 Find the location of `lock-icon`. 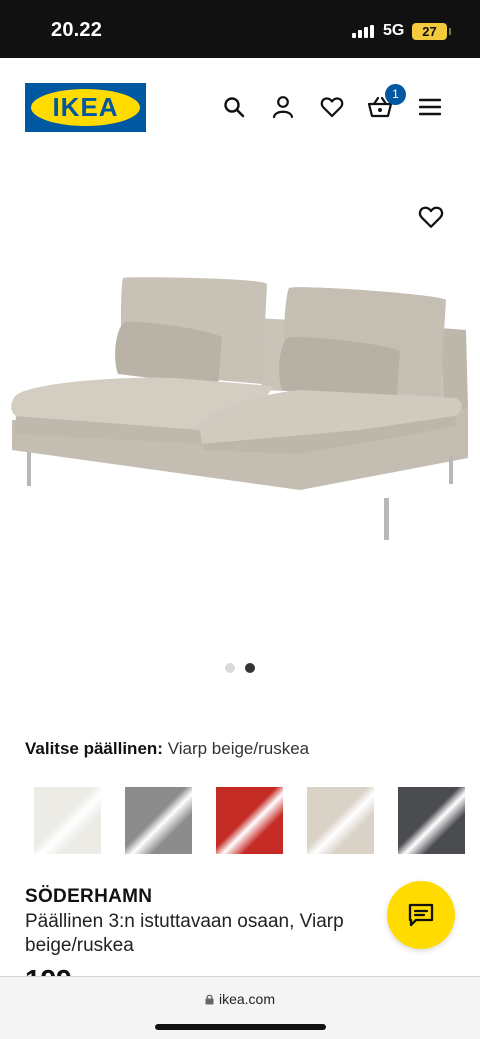

lock-icon is located at coordinates (209, 999).